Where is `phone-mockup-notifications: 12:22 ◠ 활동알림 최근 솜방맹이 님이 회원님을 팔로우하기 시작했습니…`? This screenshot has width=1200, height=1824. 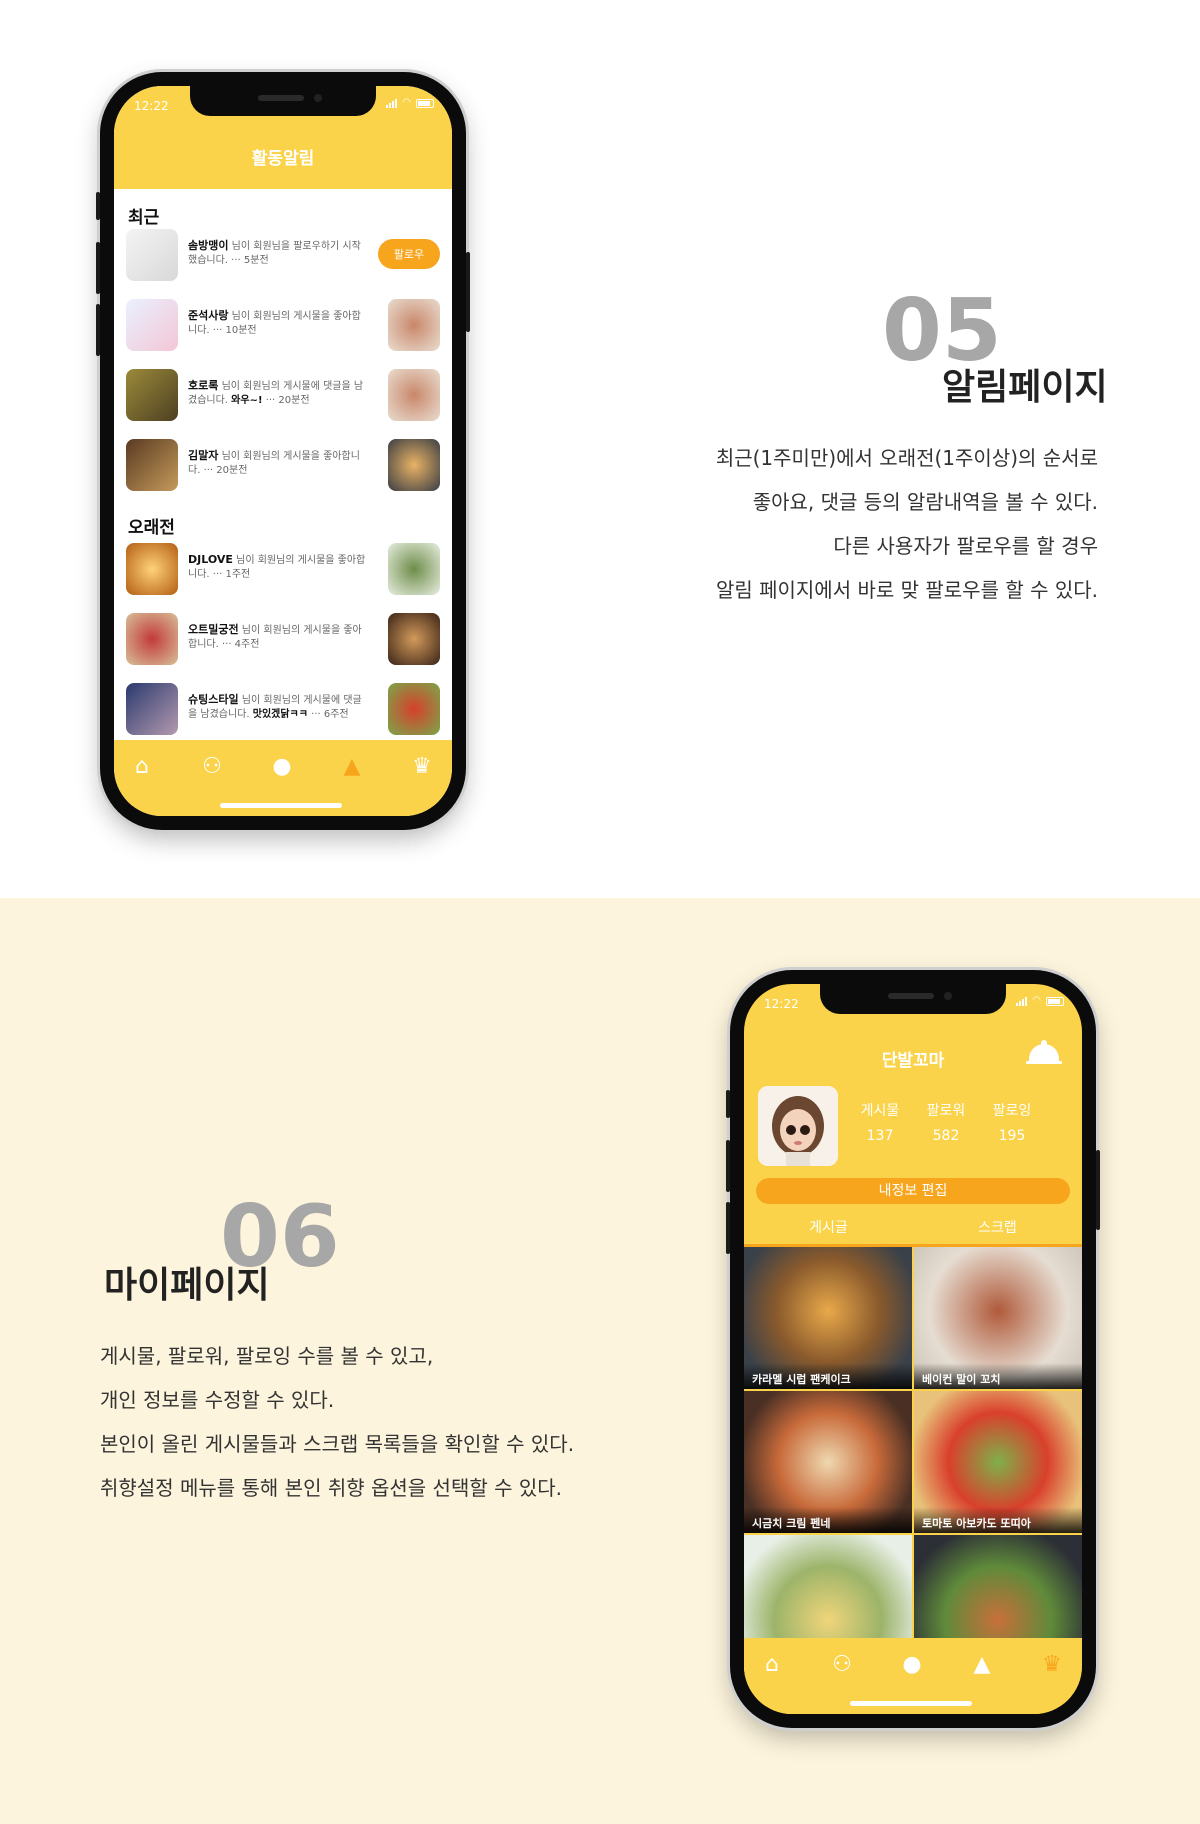
phone-mockup-notifications: 12:22 ◠ 활동알림 최근 솜방맹이 님이 회원님을 팔로우하기 시작했습니… is located at coordinates (283, 451).